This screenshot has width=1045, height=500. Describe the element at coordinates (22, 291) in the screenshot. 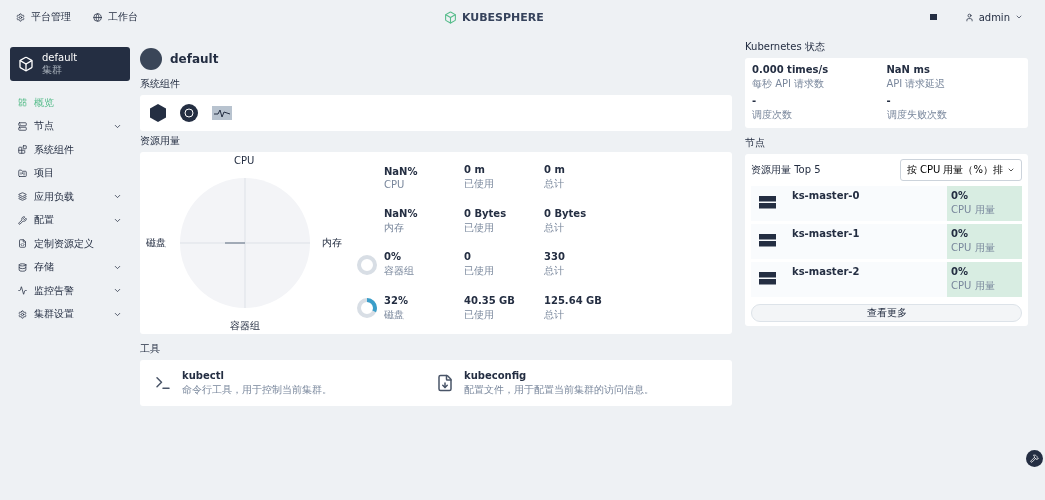

I see `activity-icon` at that location.